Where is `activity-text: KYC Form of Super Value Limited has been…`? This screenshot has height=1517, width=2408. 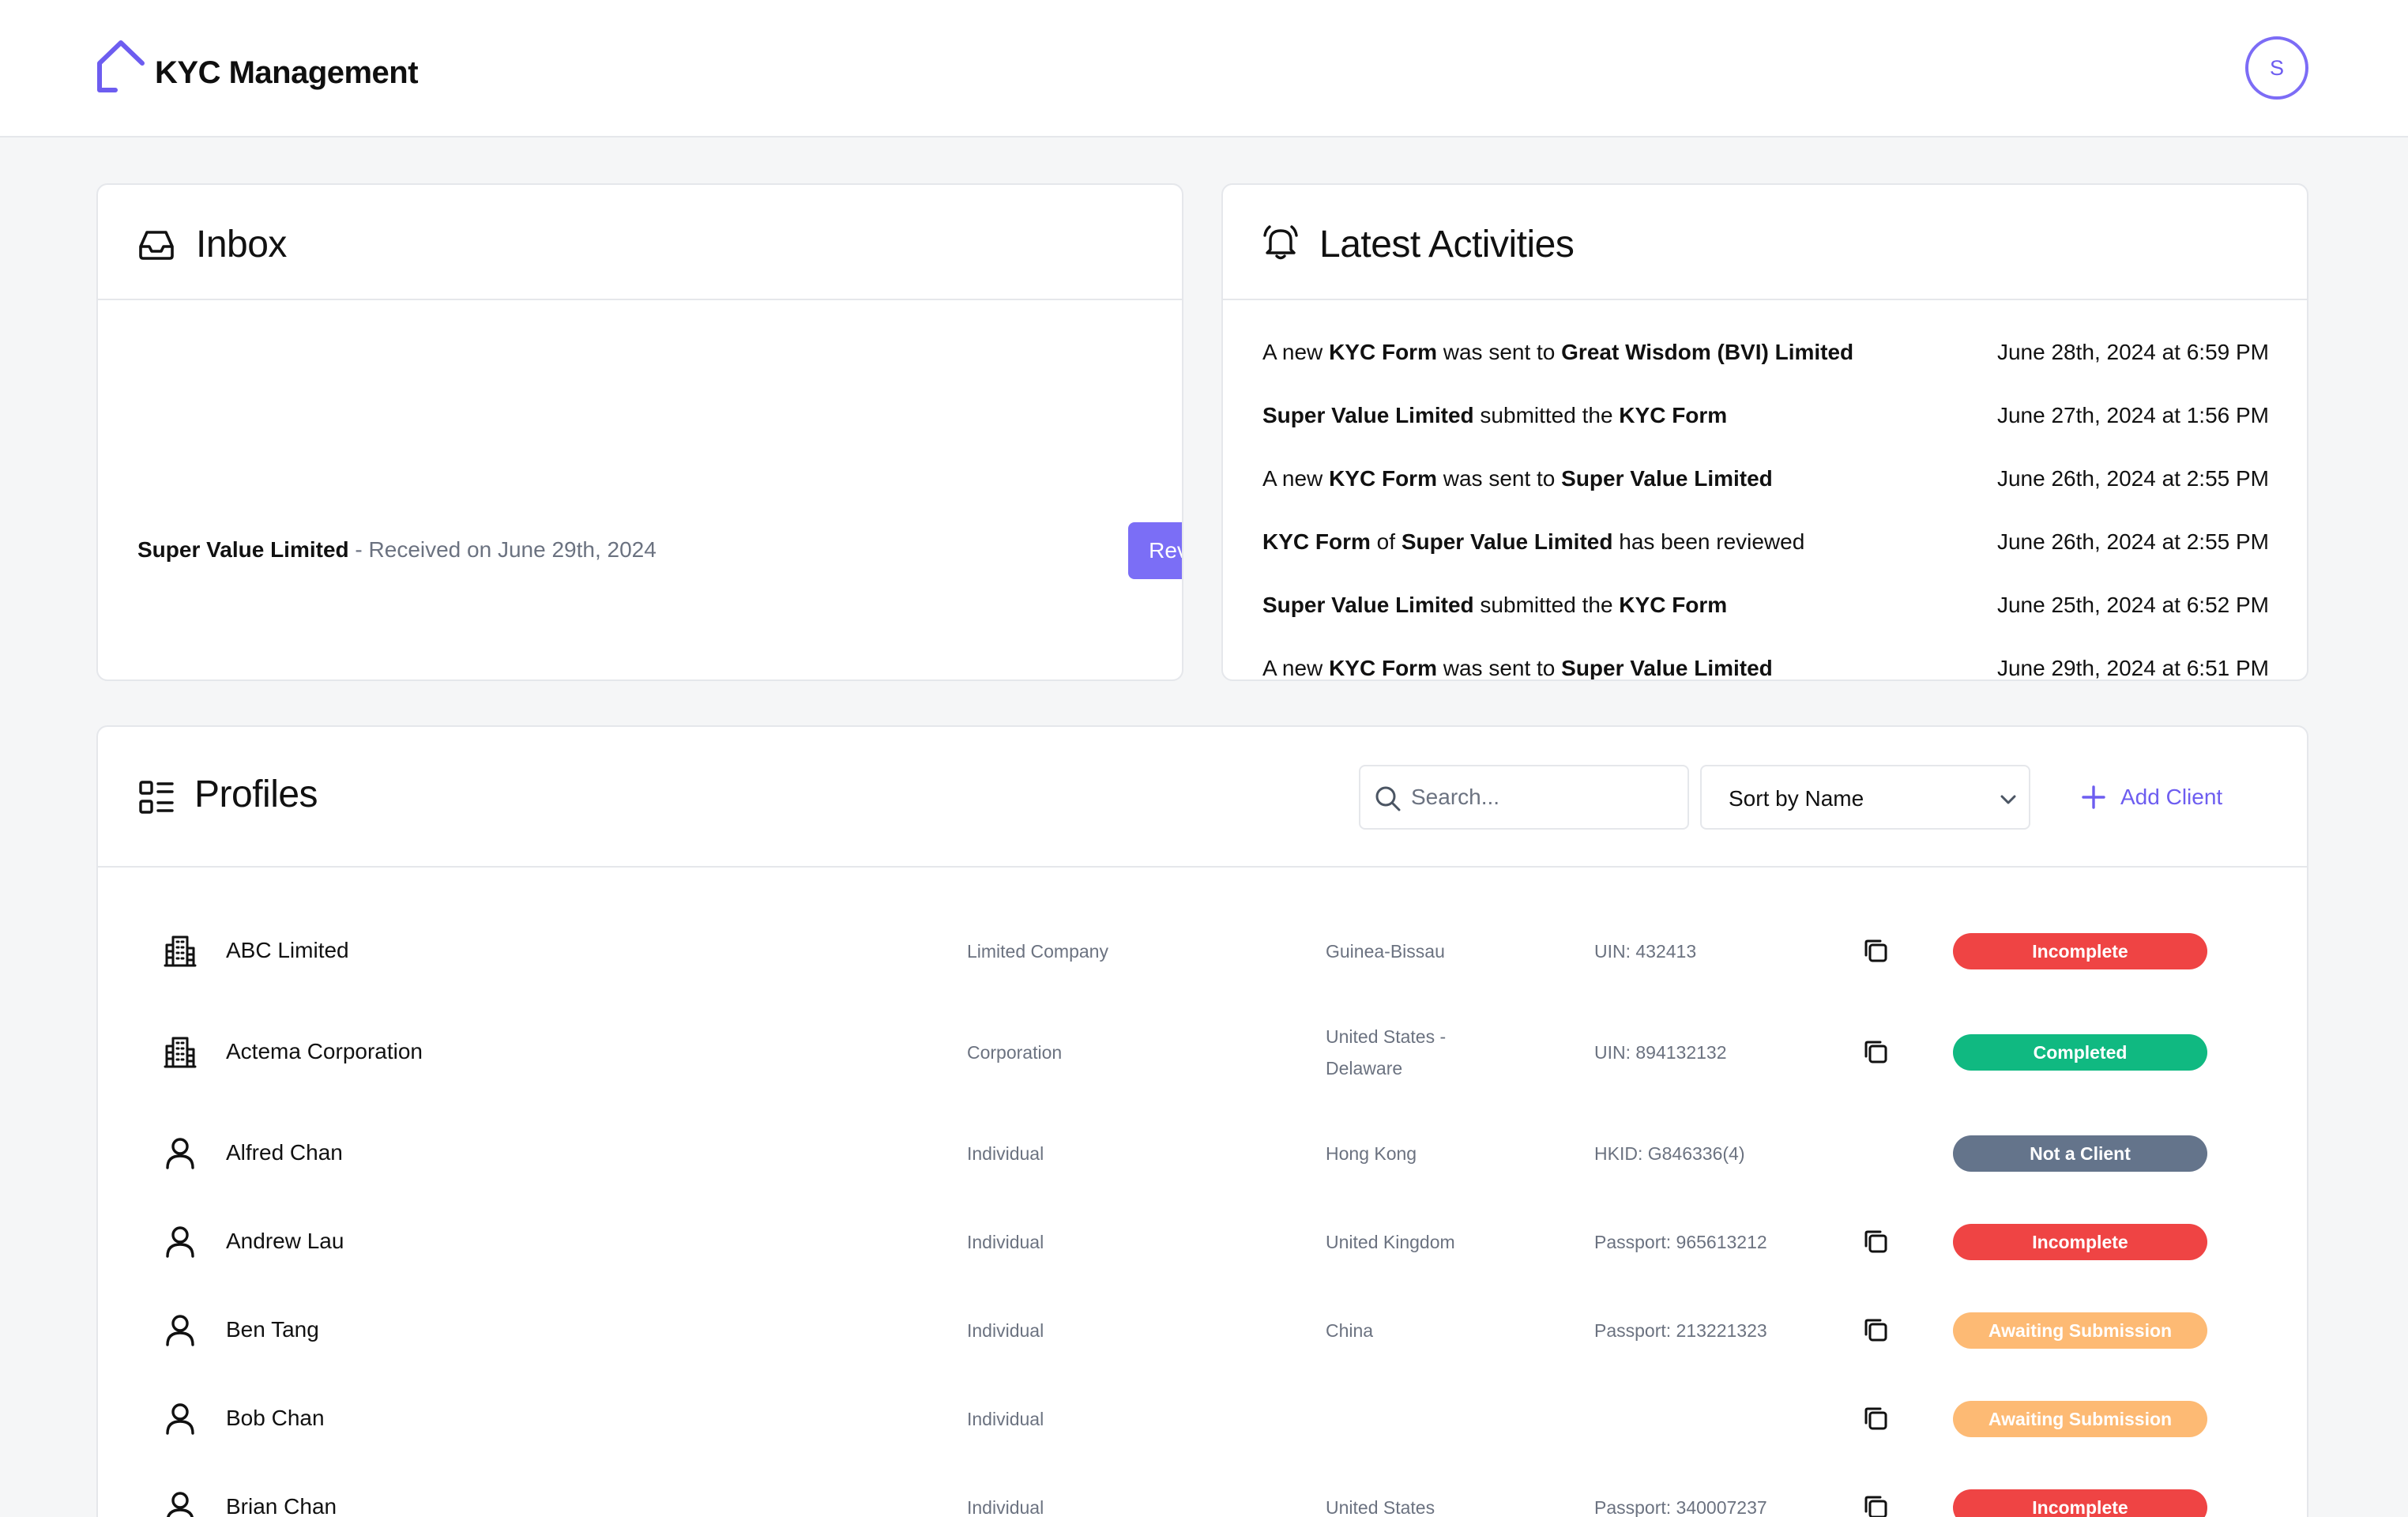 activity-text: KYC Form of Super Value Limited has been… is located at coordinates (1533, 545).